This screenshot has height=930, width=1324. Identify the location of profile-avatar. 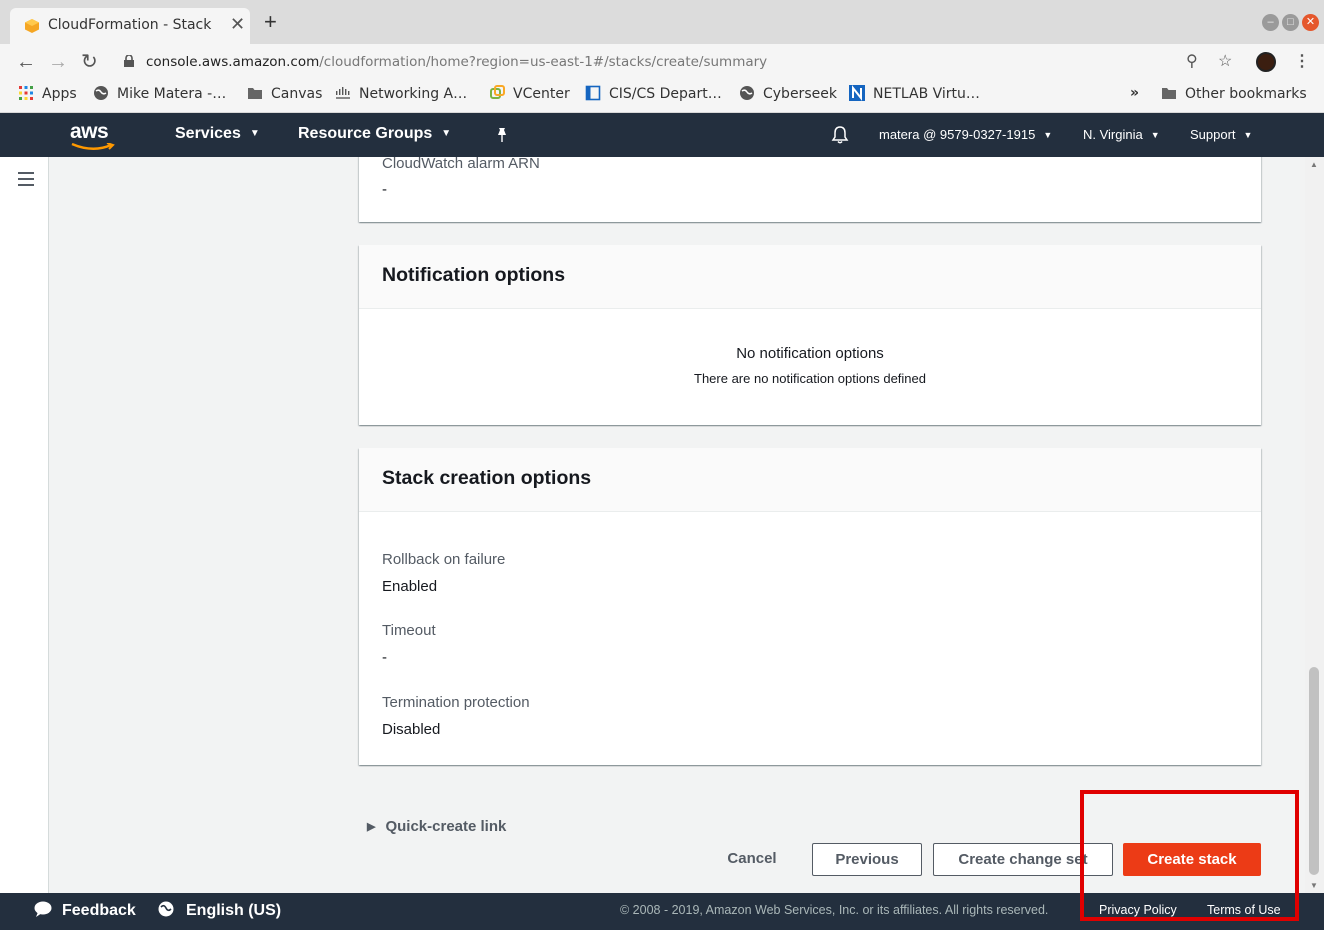
(1266, 62).